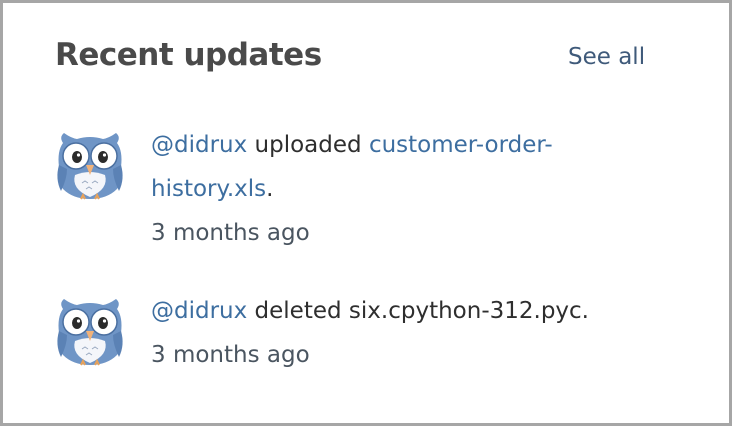 Image resolution: width=732 pixels, height=426 pixels. What do you see at coordinates (468, 311) in the screenshot?
I see `deleted-file-name: six.cpython-312.pyc.` at bounding box center [468, 311].